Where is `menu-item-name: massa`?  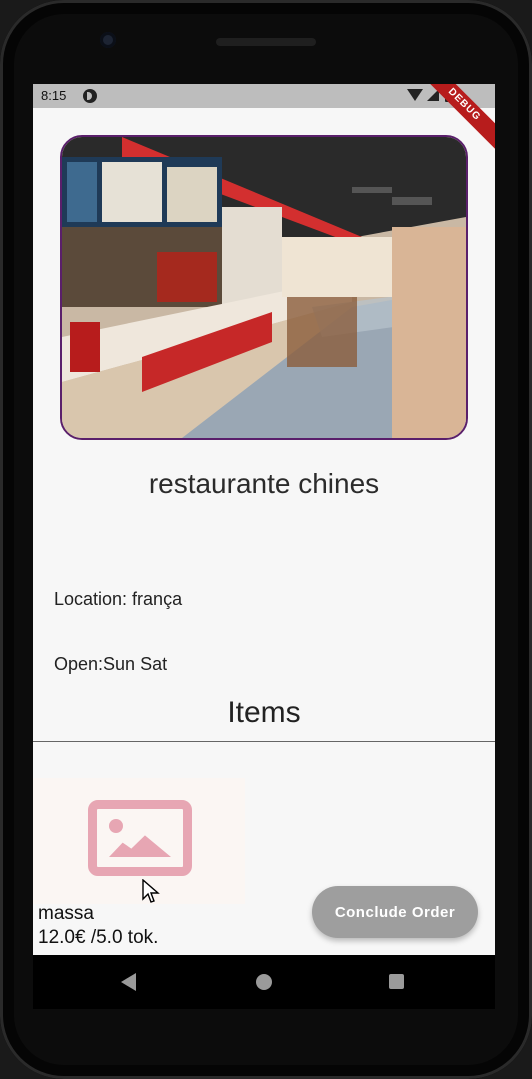
menu-item-name: massa is located at coordinates (66, 913).